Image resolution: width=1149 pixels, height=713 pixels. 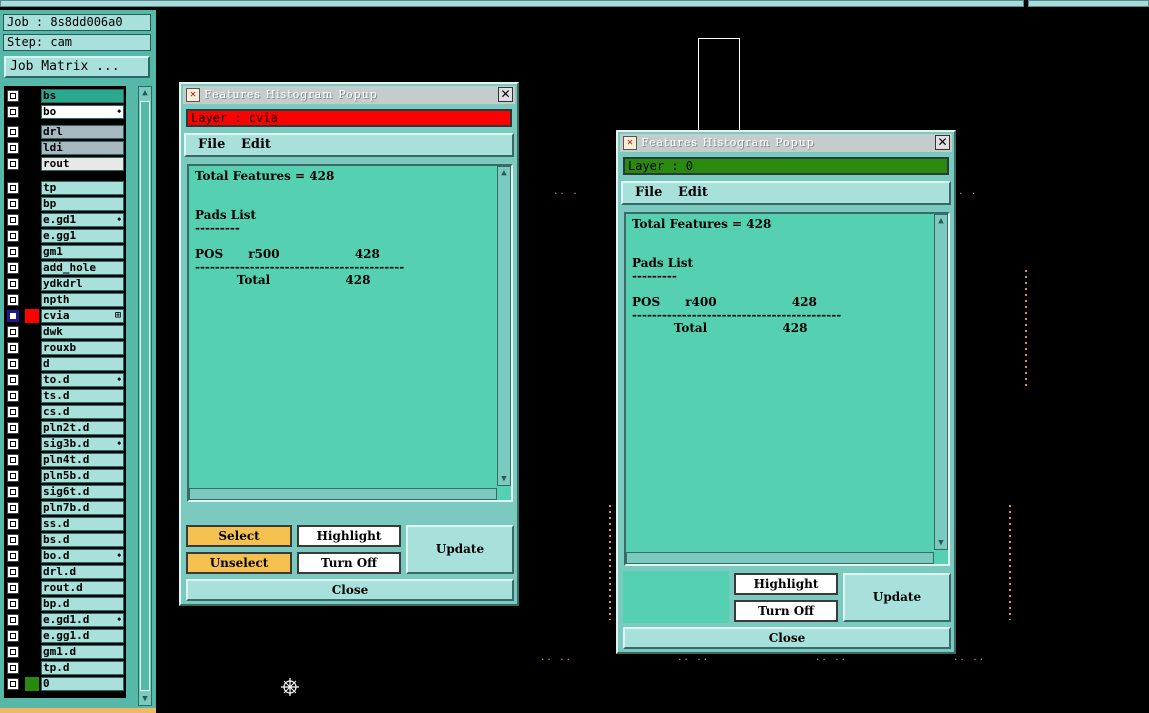 I want to click on layer-row: e.gd1 ⬩, so click(x=65, y=220).